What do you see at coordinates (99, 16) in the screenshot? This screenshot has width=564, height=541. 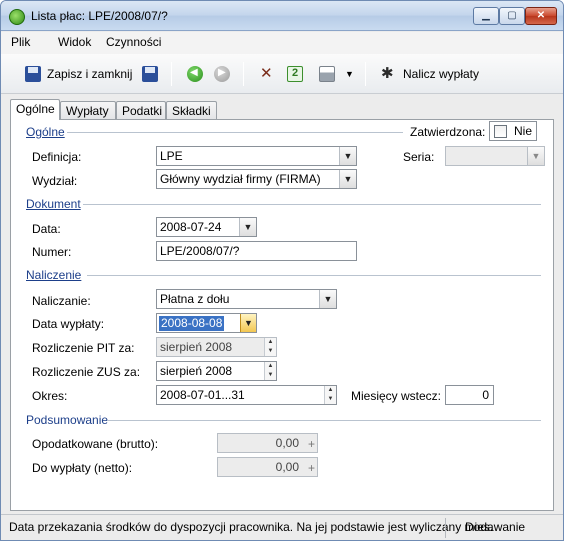 I see `window-title: Lista płac: LPE/2008/07/?` at bounding box center [99, 16].